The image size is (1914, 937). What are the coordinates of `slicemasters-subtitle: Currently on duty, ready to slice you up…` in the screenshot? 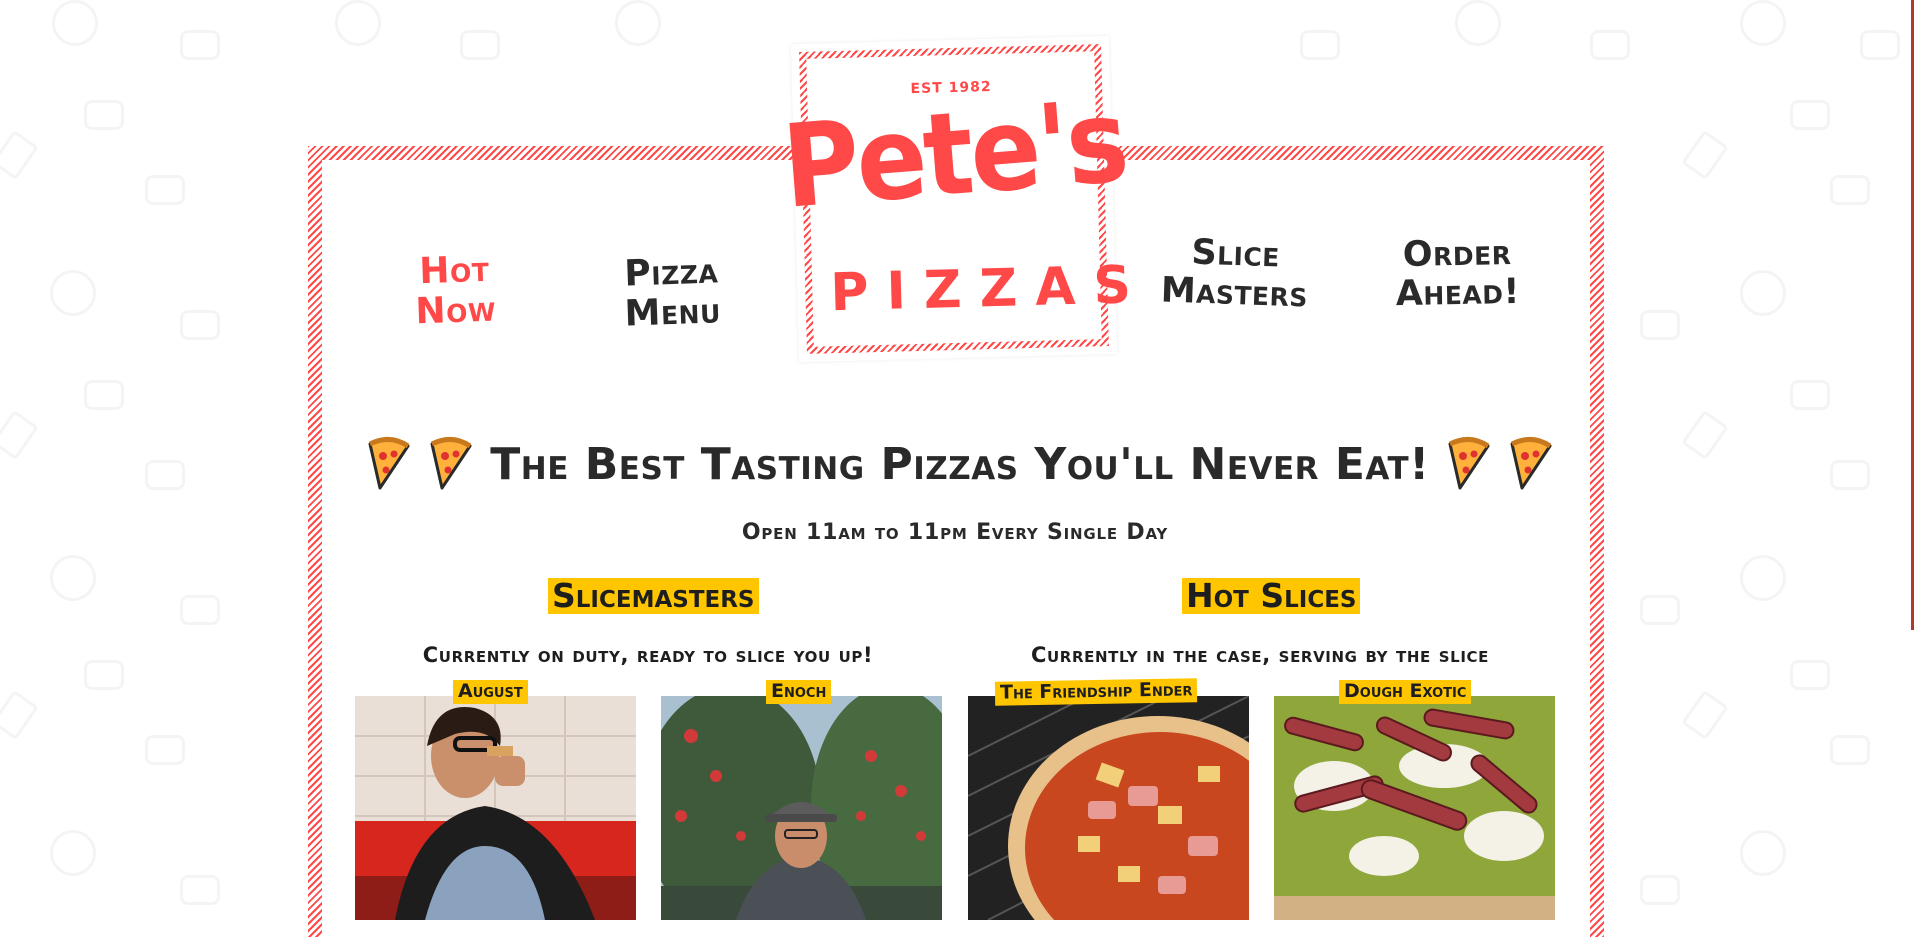 It's located at (648, 655).